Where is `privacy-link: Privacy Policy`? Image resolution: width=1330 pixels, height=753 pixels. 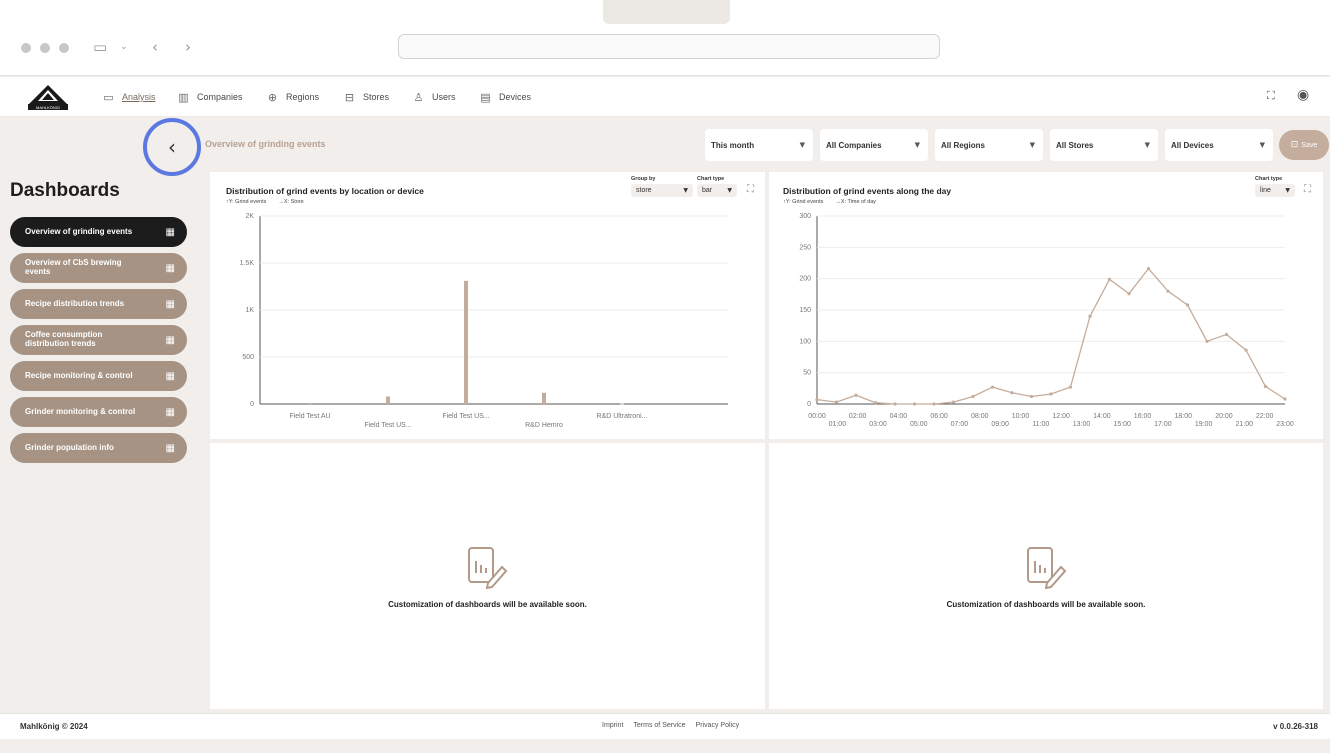
privacy-link: Privacy Policy is located at coordinates (718, 725).